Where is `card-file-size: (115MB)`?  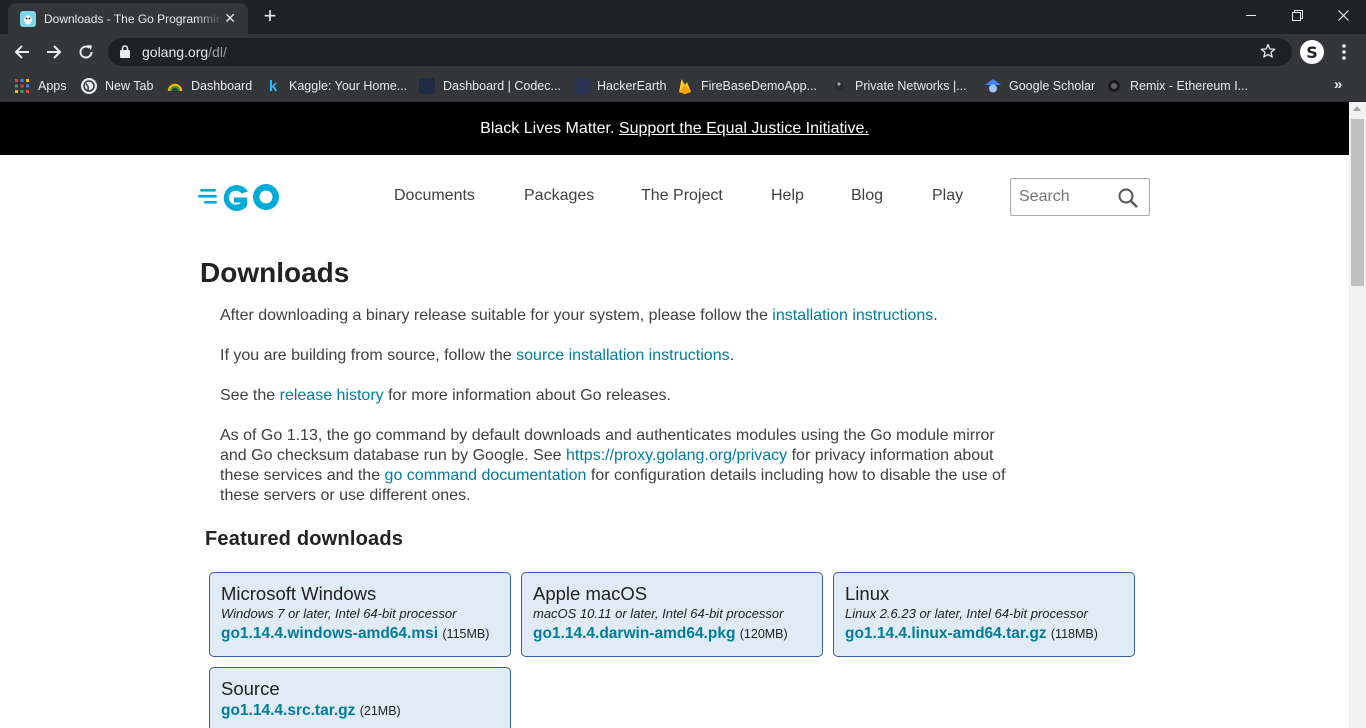 card-file-size: (115MB) is located at coordinates (466, 634).